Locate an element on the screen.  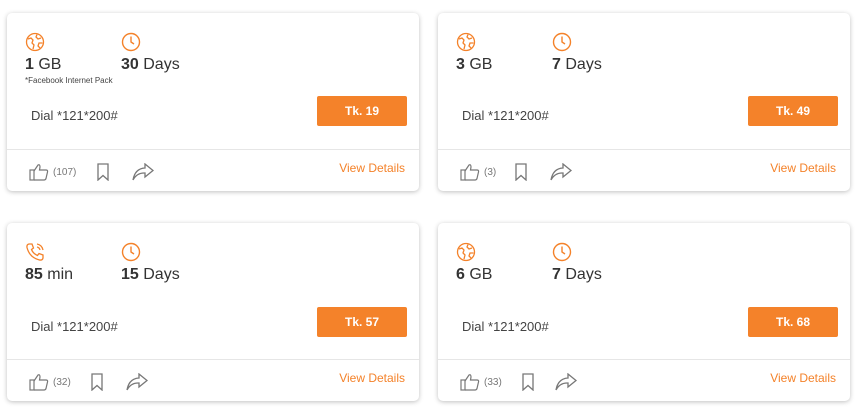
like-button: (107) is located at coordinates (52, 172).